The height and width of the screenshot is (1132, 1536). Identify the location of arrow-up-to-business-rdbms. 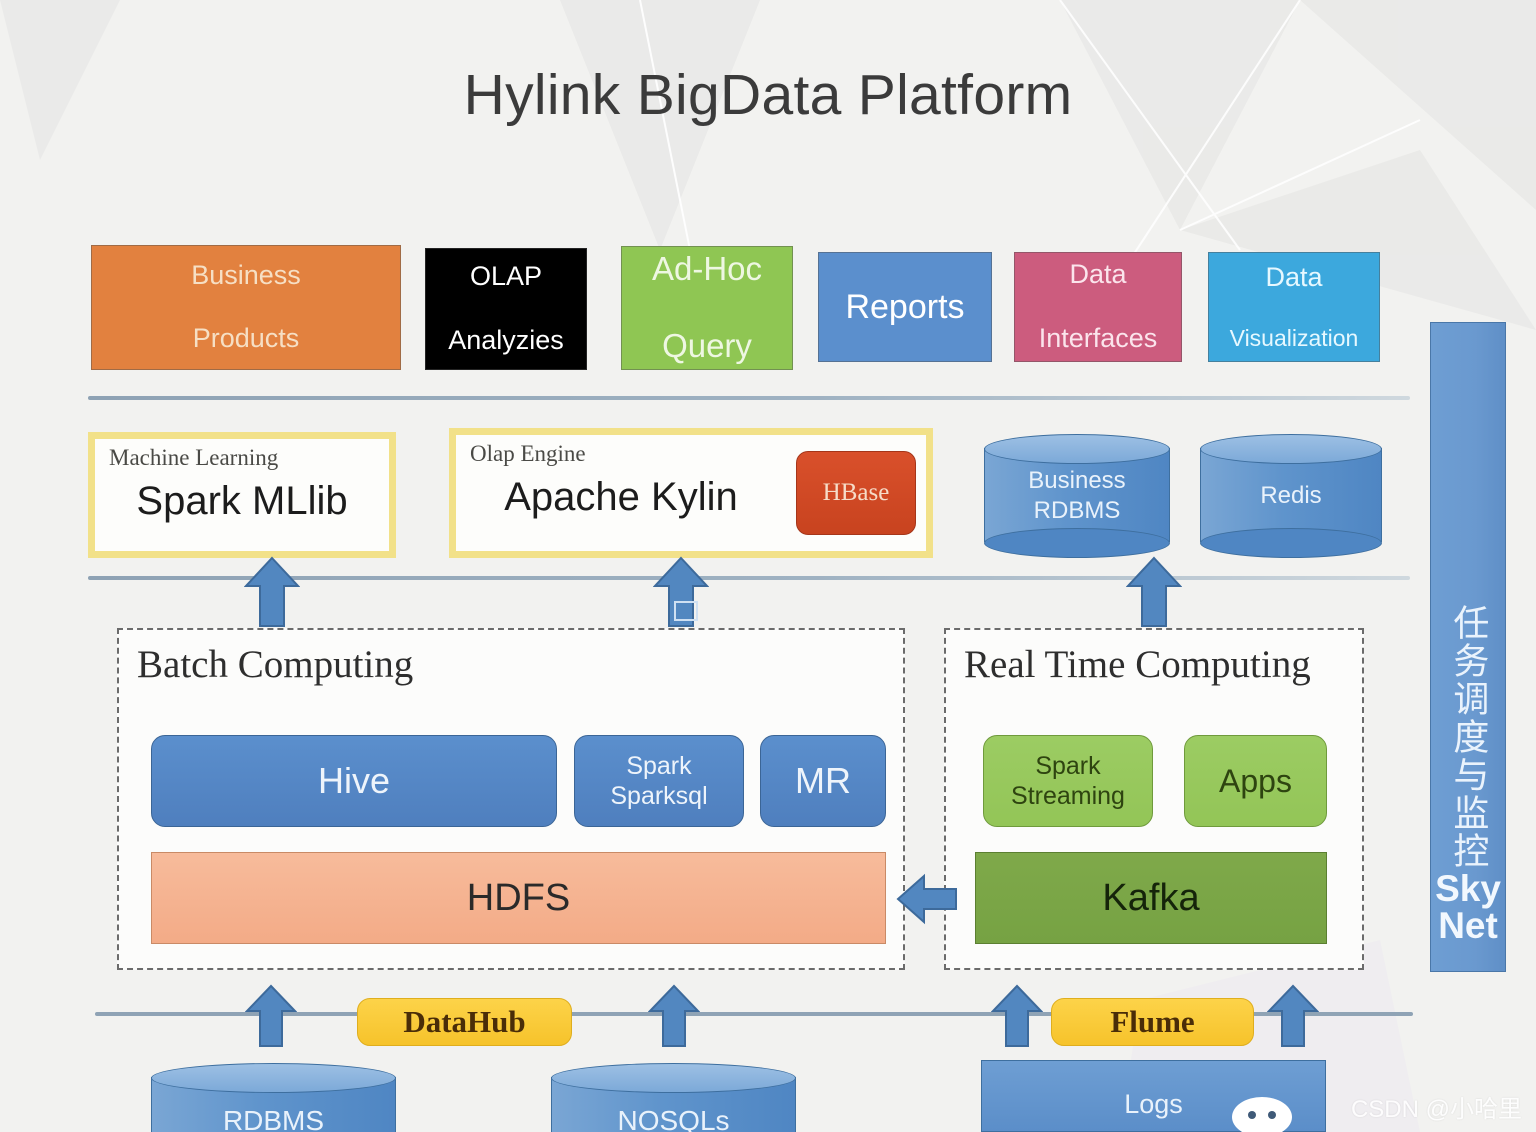
(1154, 591).